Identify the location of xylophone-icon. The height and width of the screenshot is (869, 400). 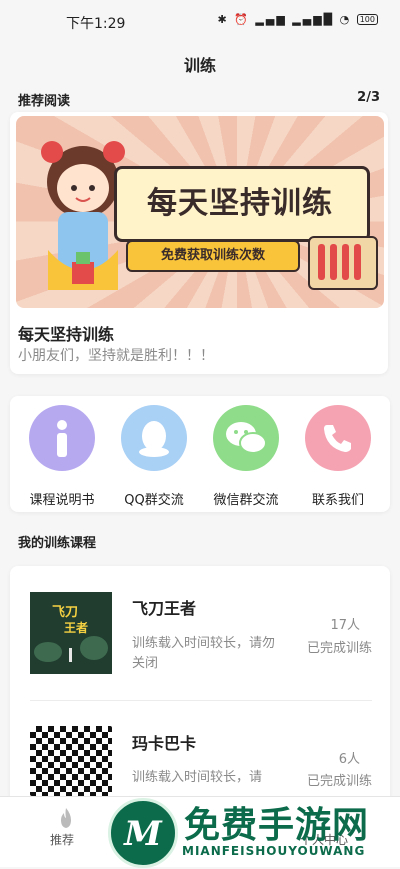
(343, 263).